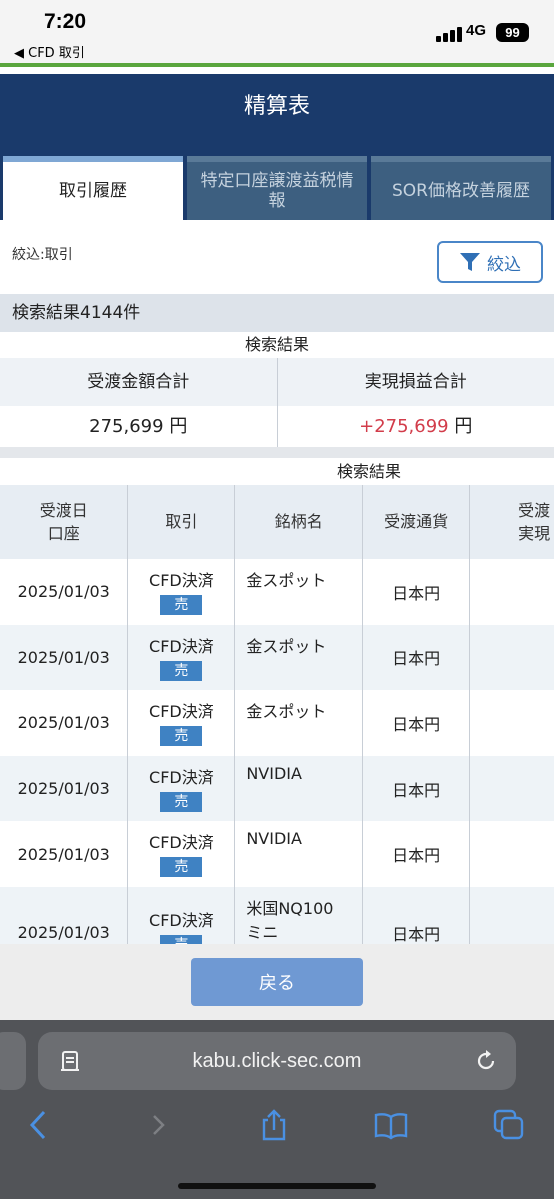  I want to click on reload-icon, so click(486, 1061).